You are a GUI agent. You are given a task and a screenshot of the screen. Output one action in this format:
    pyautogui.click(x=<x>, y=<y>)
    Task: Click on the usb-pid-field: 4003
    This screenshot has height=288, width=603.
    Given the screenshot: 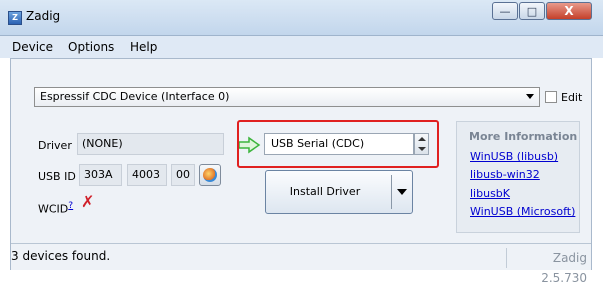 What is the action you would take?
    pyautogui.click(x=147, y=175)
    